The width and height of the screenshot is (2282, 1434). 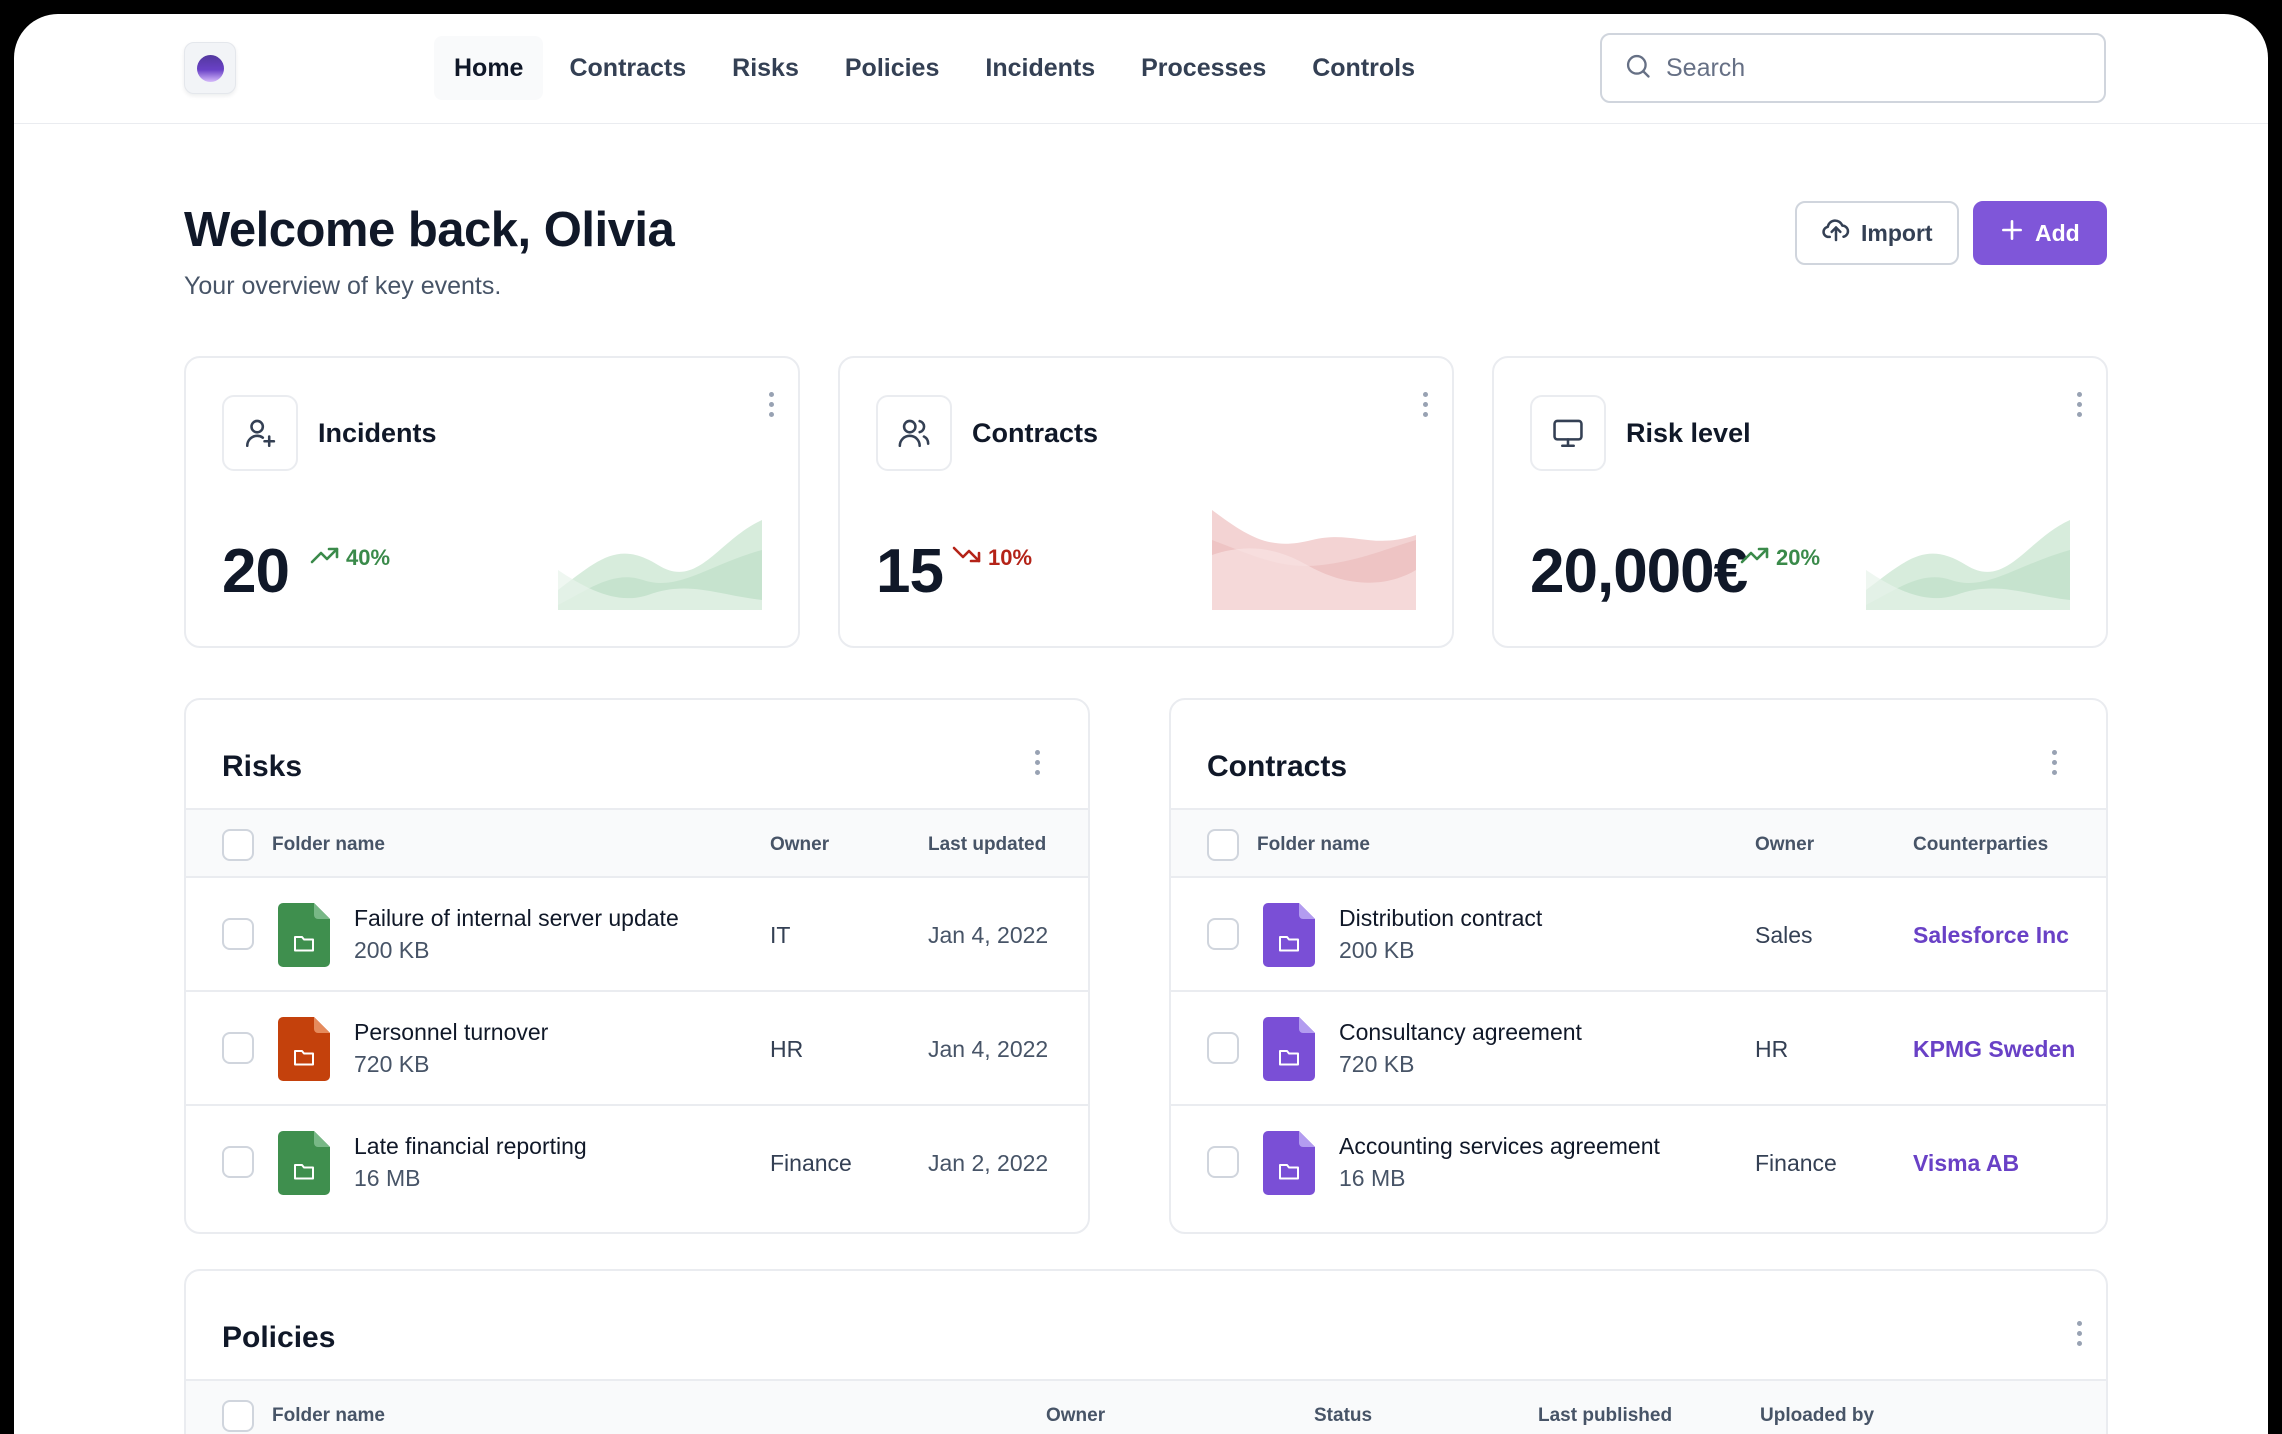 What do you see at coordinates (1991, 935) in the screenshot?
I see `counterparty-link: Salesforce Inc` at bounding box center [1991, 935].